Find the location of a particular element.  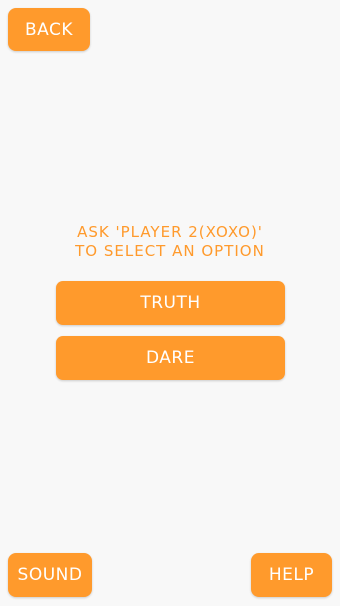

back-button: BACK is located at coordinates (49, 29).